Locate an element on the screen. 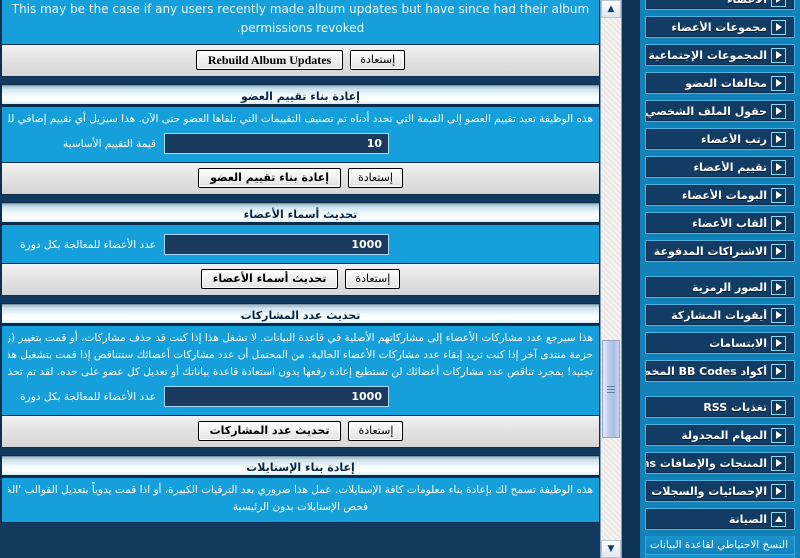  sidebar-nav-item: تغذيات RSS is located at coordinates (720, 407).